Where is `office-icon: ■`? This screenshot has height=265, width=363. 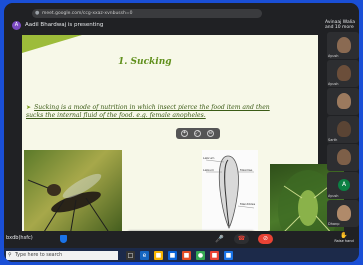 office-icon: ■ is located at coordinates (186, 255).